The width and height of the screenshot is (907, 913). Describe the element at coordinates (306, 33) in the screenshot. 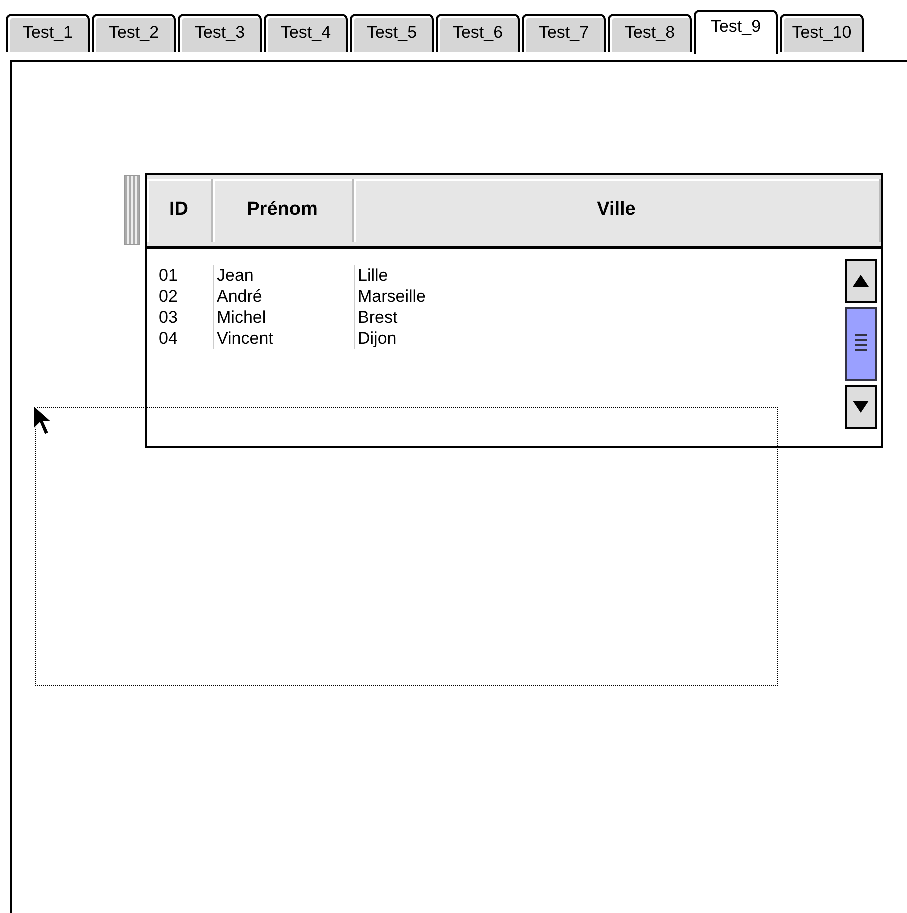

I see `tab: Test_4` at that location.